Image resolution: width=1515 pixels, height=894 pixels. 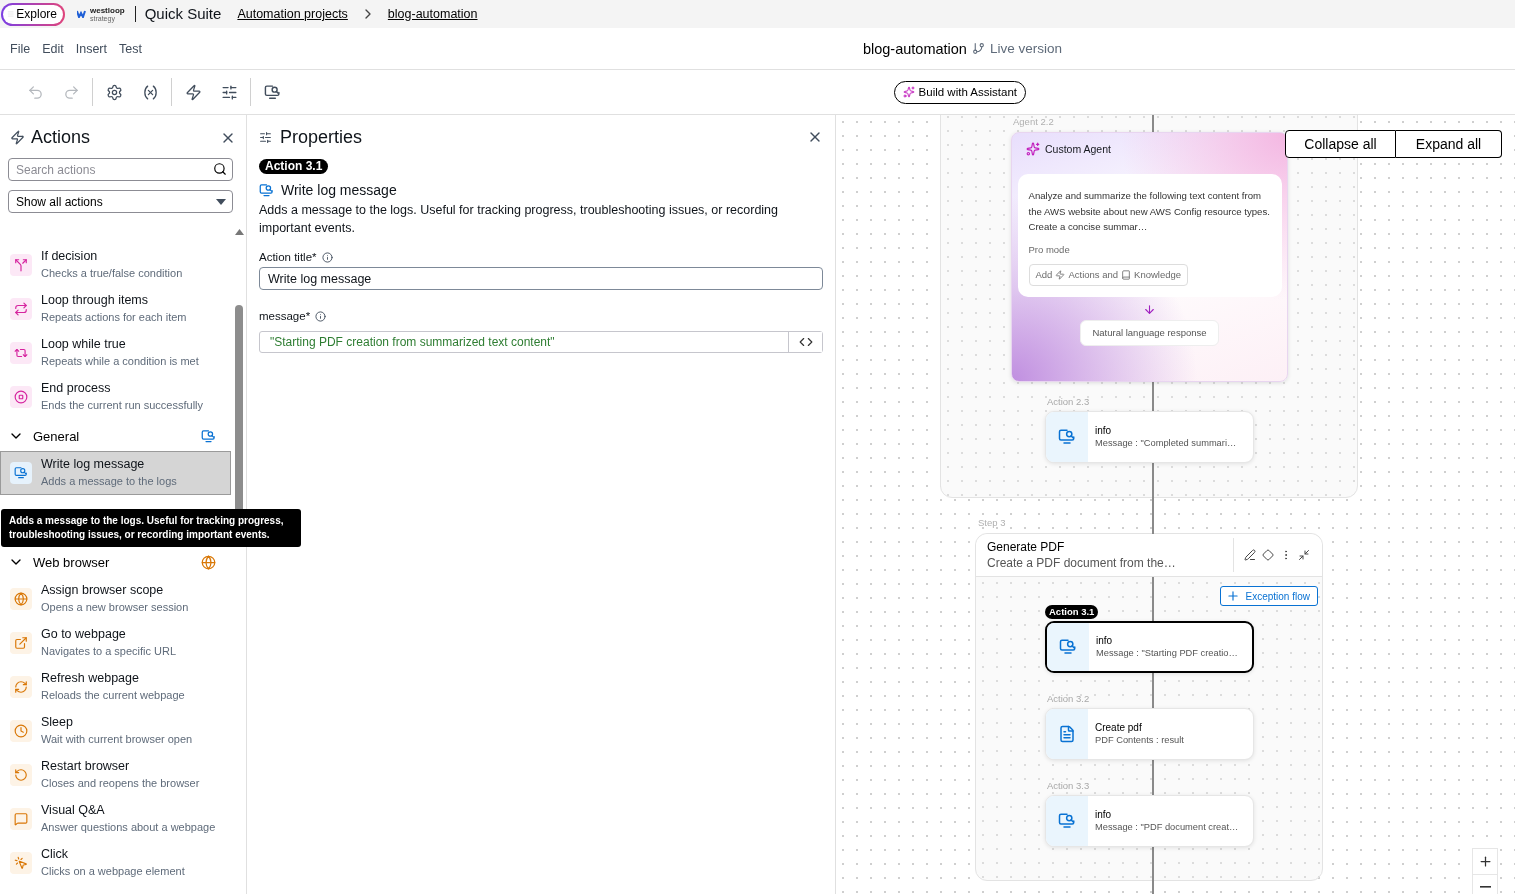 I want to click on minimize-icon, so click(x=1304, y=555).